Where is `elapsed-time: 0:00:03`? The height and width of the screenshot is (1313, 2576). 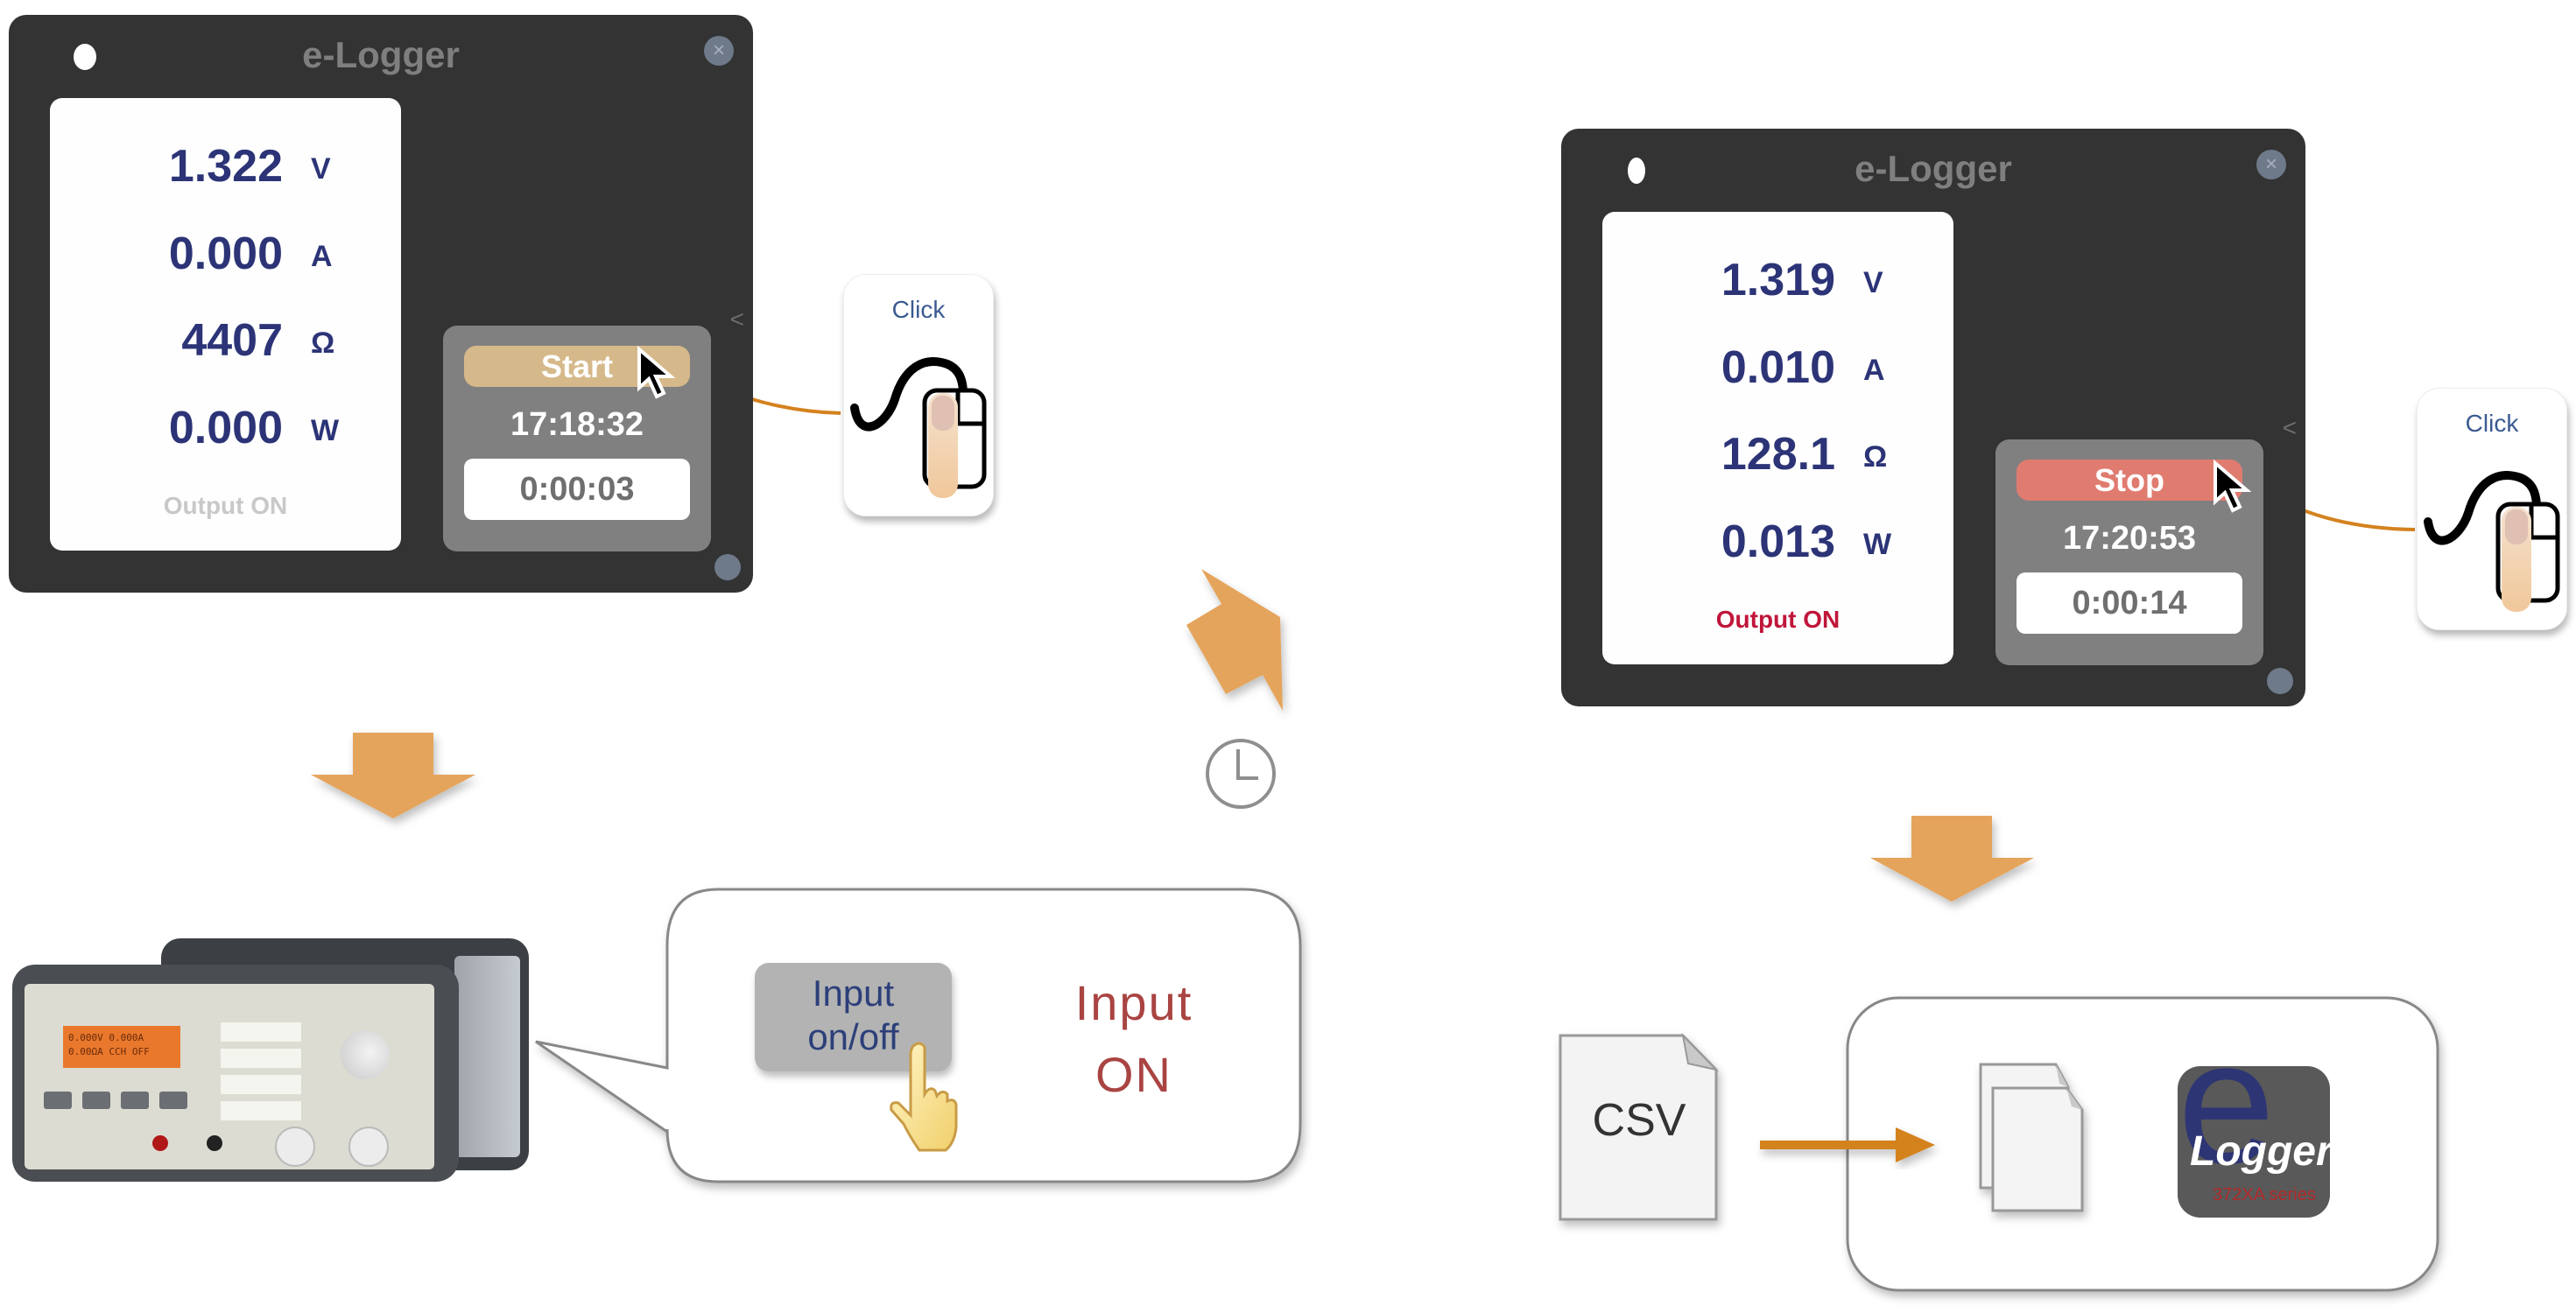 elapsed-time: 0:00:03 is located at coordinates (577, 489).